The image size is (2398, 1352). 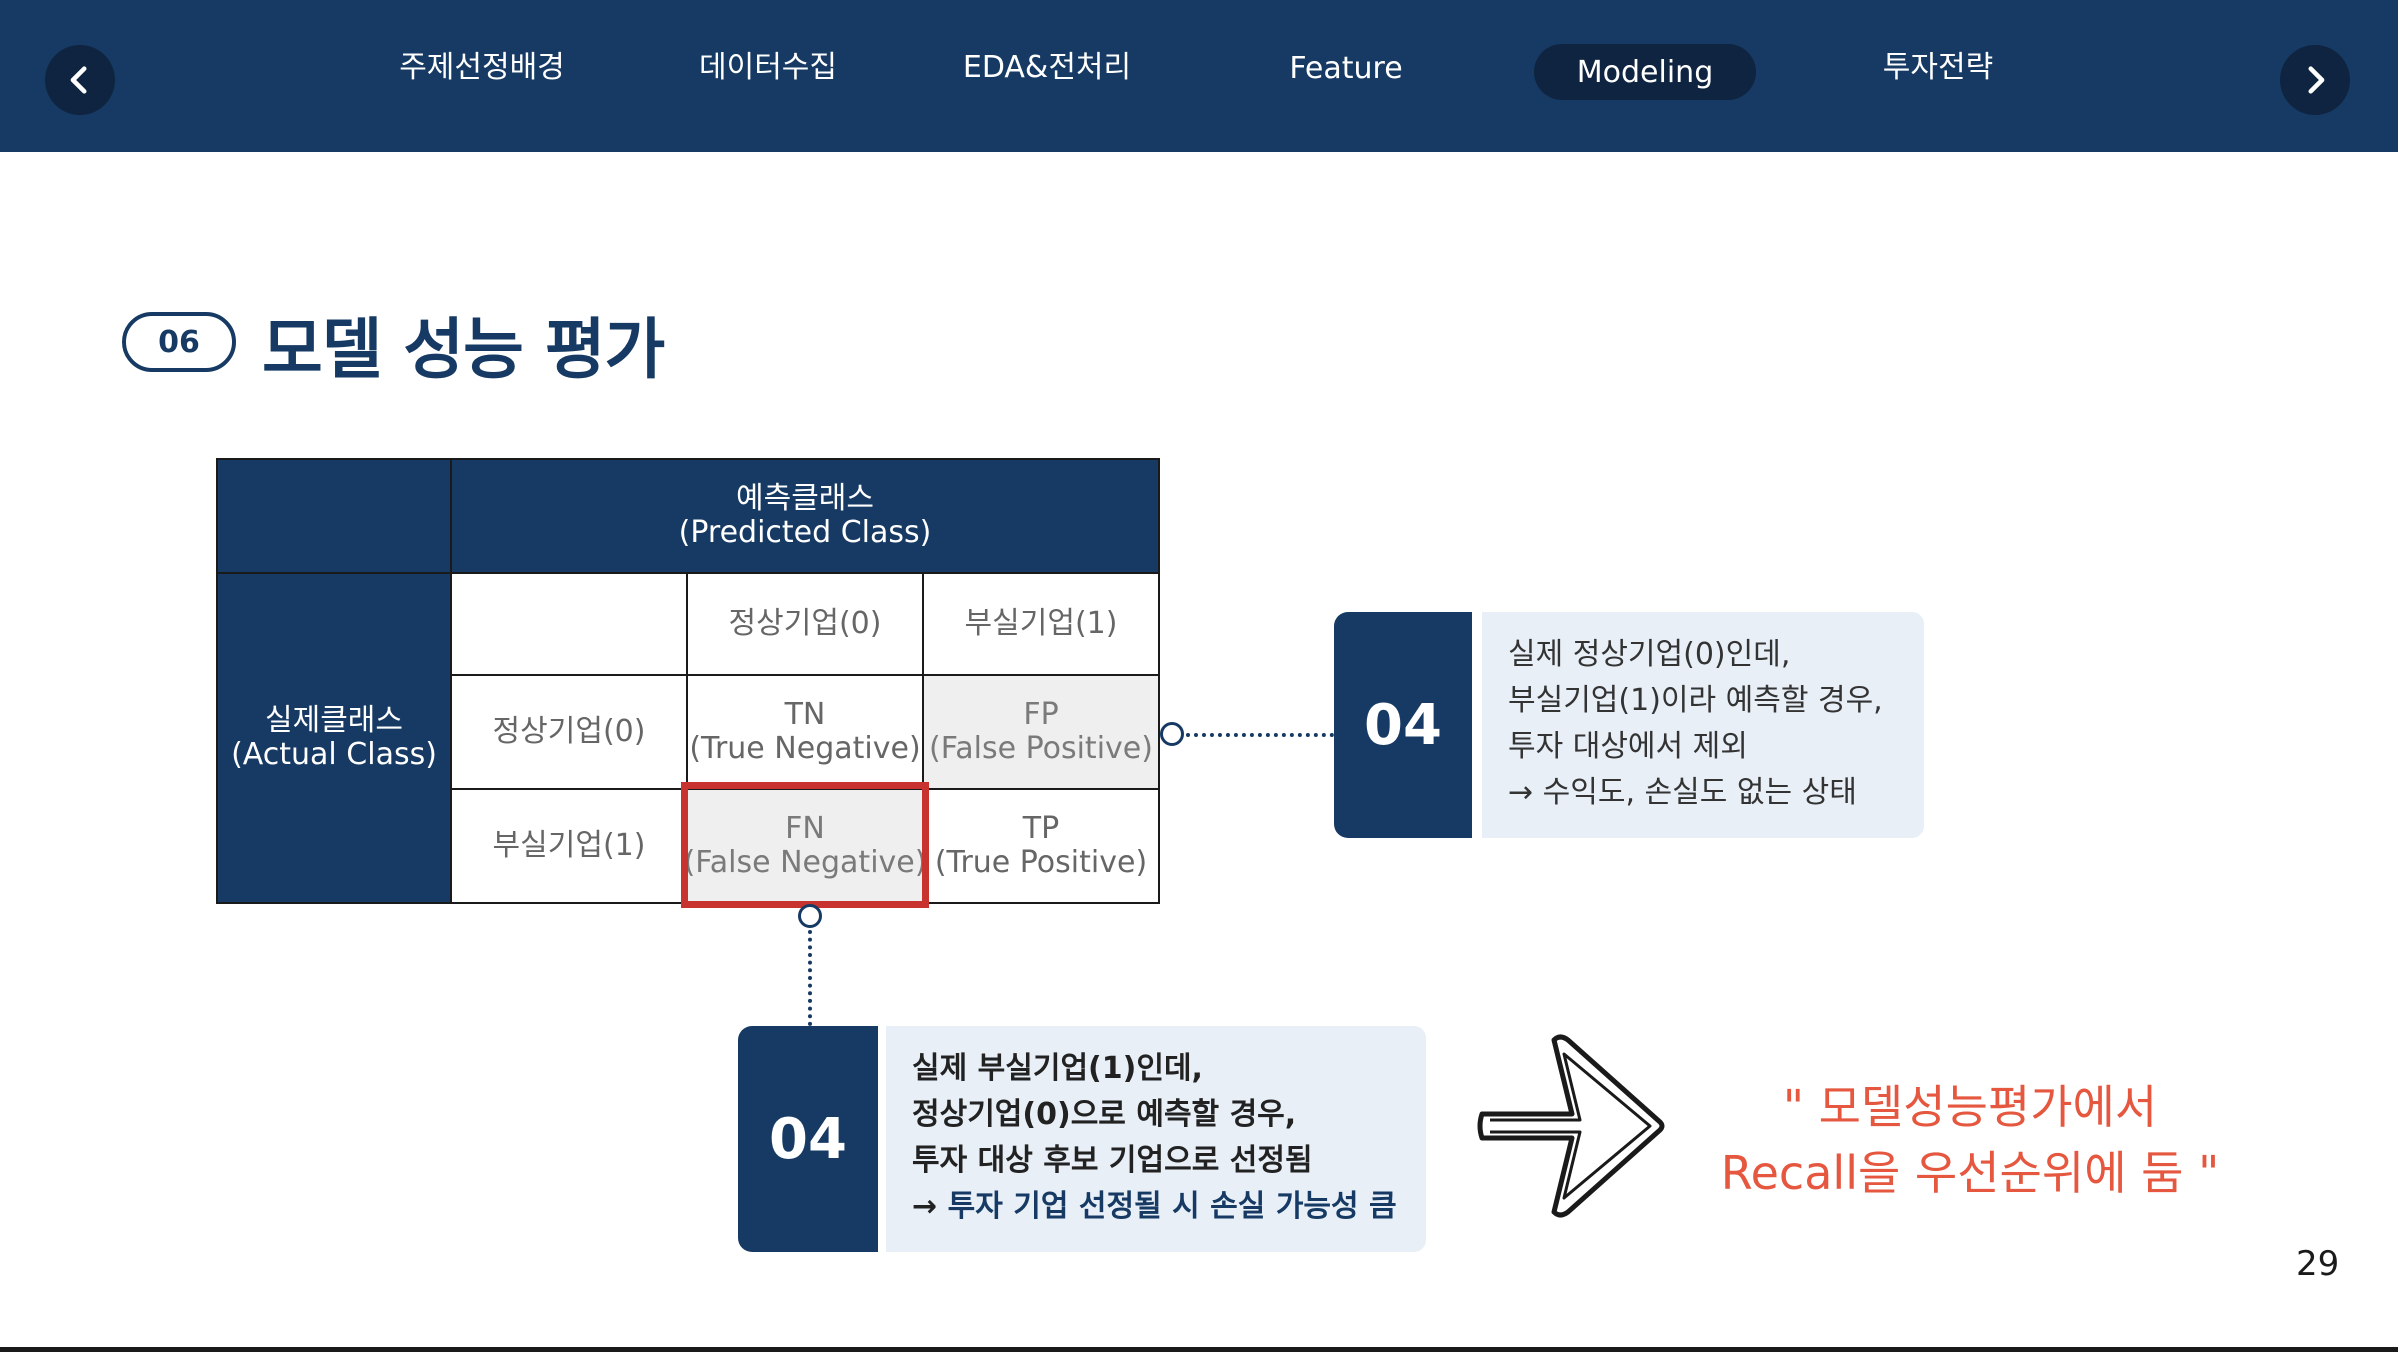 What do you see at coordinates (1970, 1173) in the screenshot?
I see `conclusion-line: Recall을 우선순위에 둠 "` at bounding box center [1970, 1173].